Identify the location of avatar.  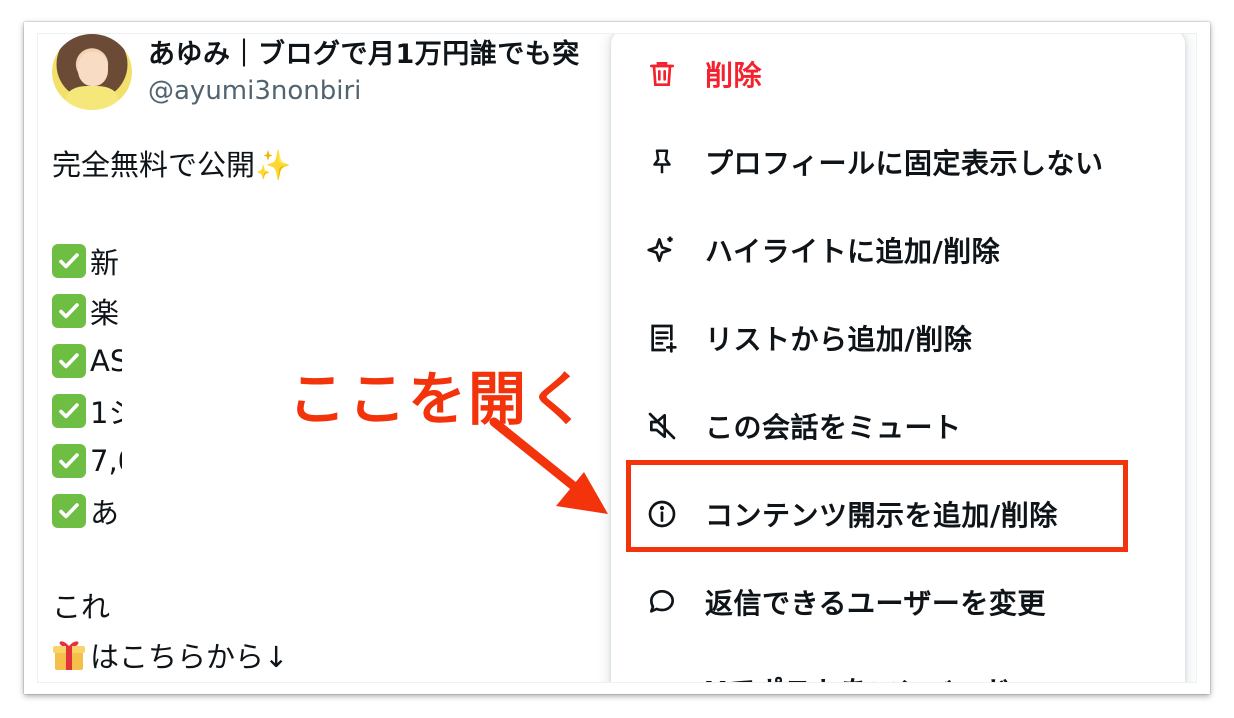
(92, 72).